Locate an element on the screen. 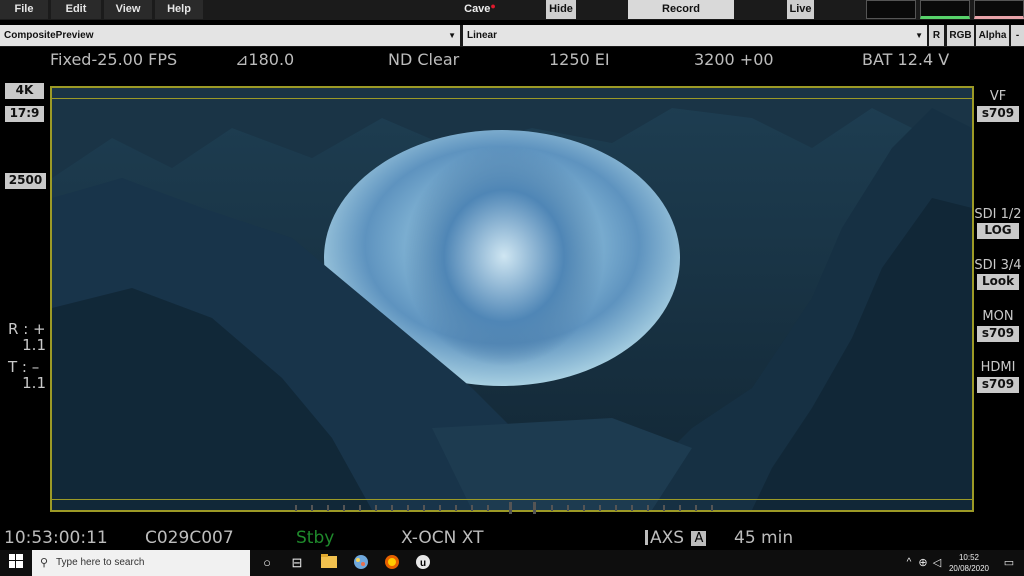  channel-alpha-button: Alpha is located at coordinates (992, 35).